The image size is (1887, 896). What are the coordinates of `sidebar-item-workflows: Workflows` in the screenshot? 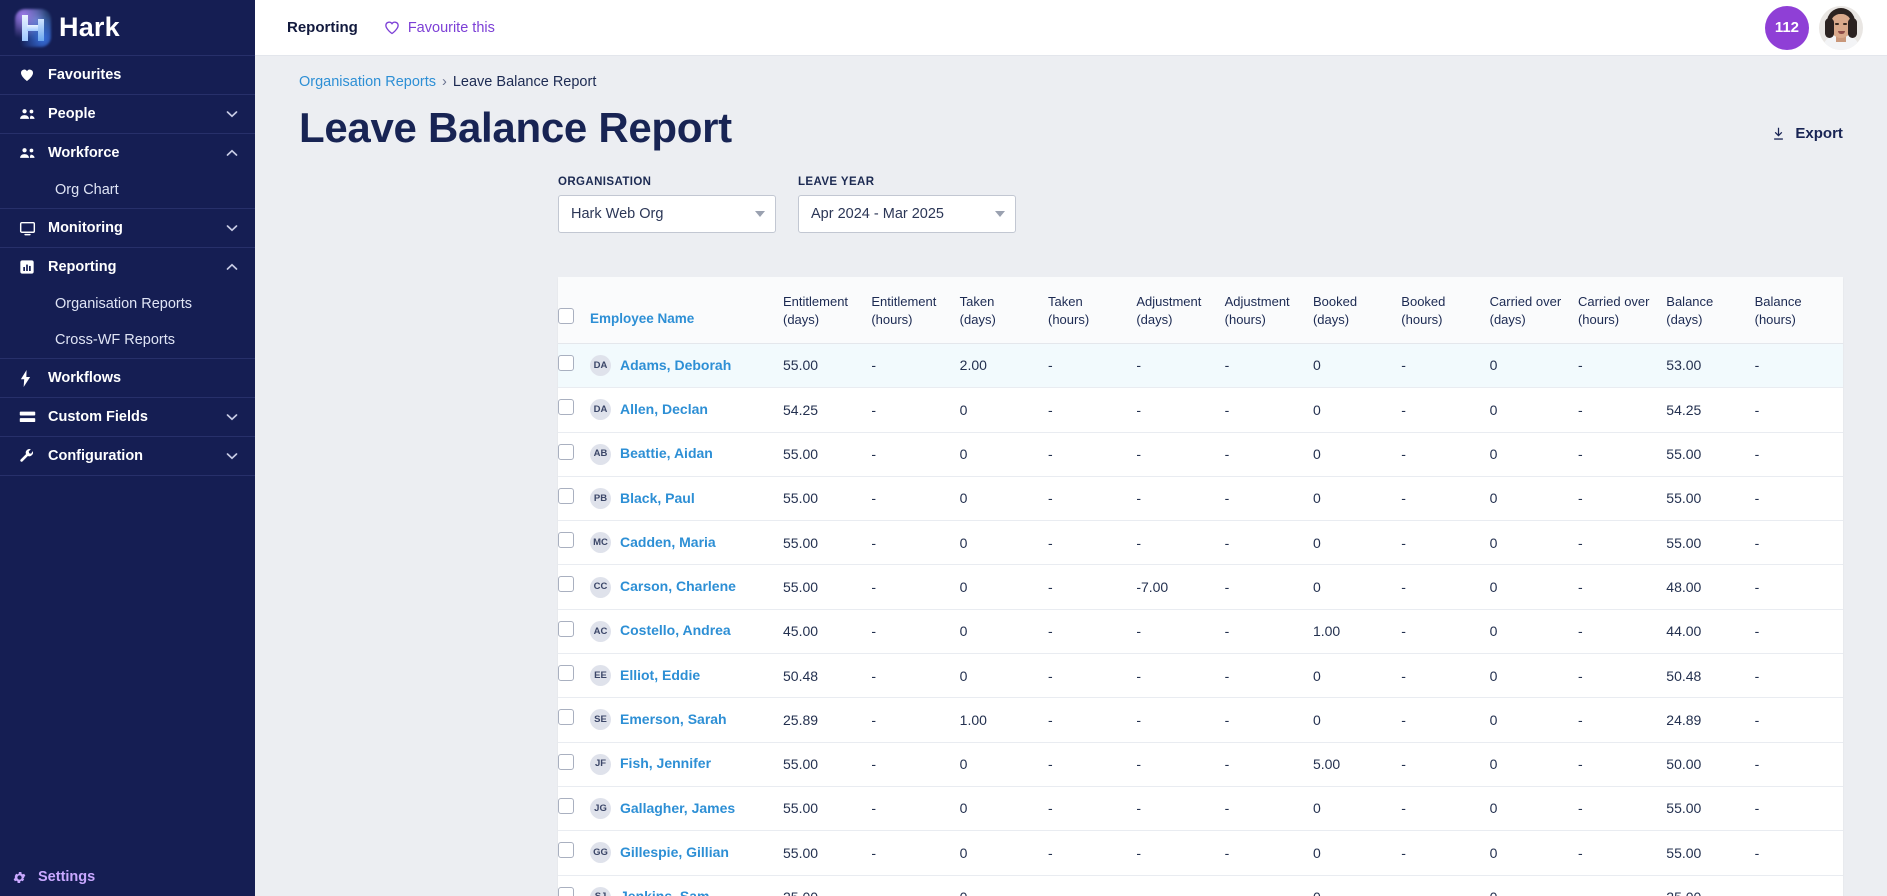 It's located at (127, 378).